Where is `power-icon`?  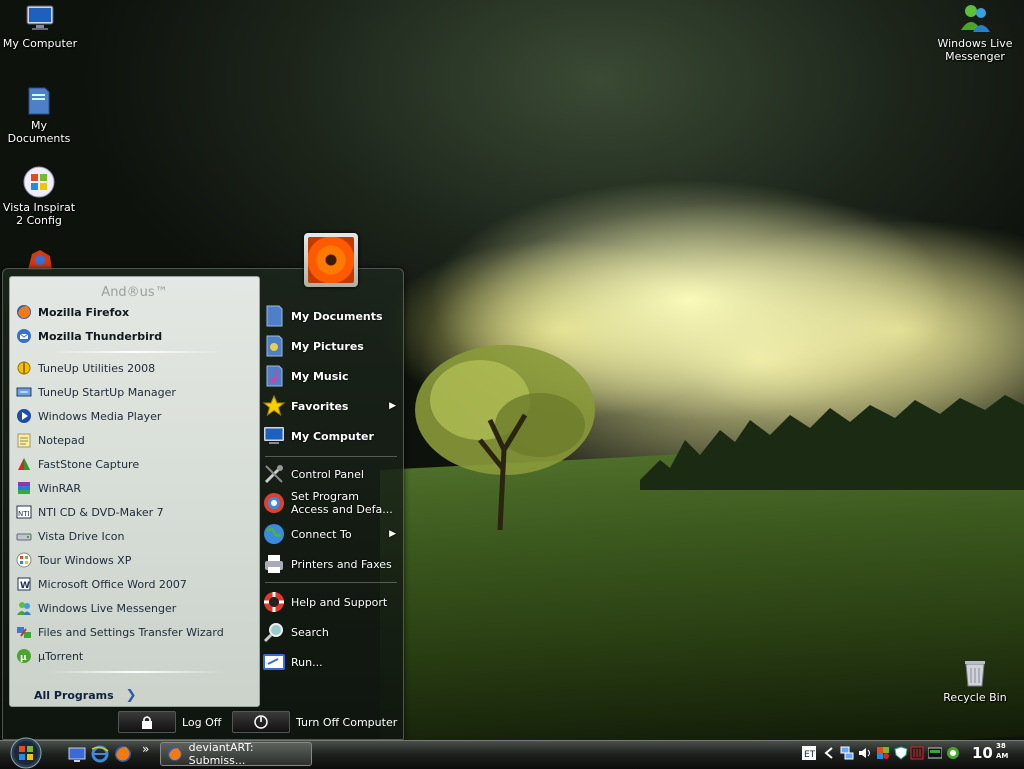 power-icon is located at coordinates (261, 722).